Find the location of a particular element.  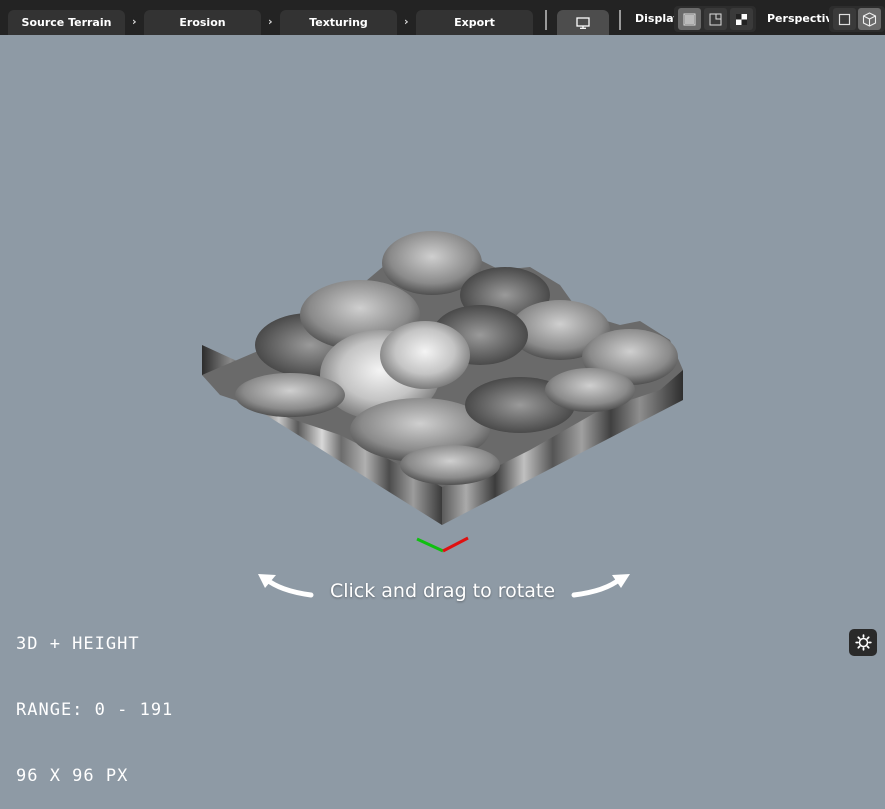

preview-tab is located at coordinates (583, 22).